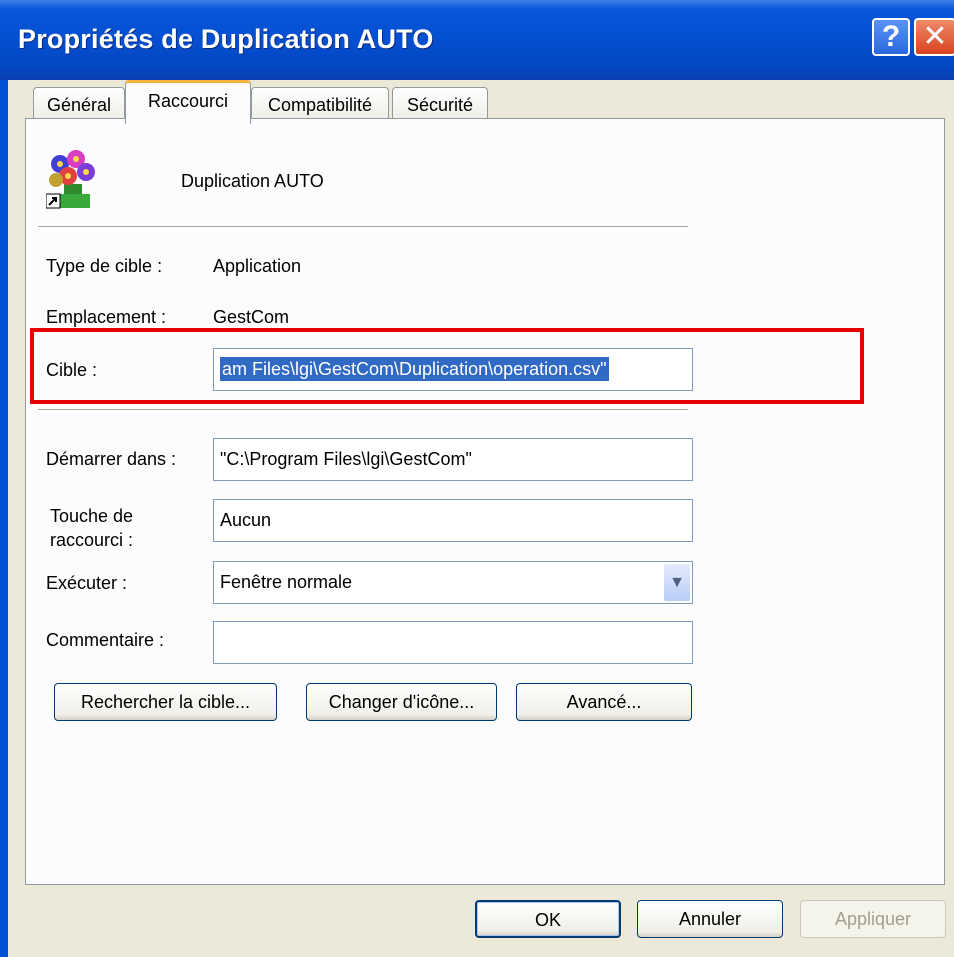  I want to click on hotkey-label: Touche de raccourci :, so click(92, 528).